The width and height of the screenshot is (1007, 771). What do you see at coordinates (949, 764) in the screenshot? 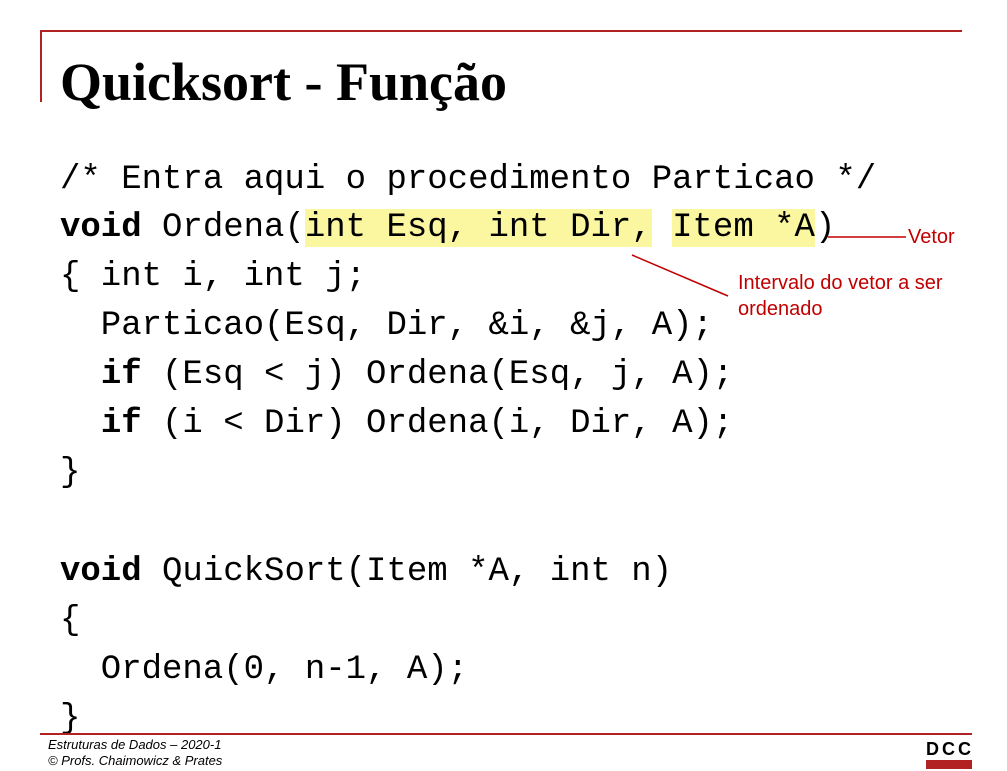
I see `dcc-logo-bar` at bounding box center [949, 764].